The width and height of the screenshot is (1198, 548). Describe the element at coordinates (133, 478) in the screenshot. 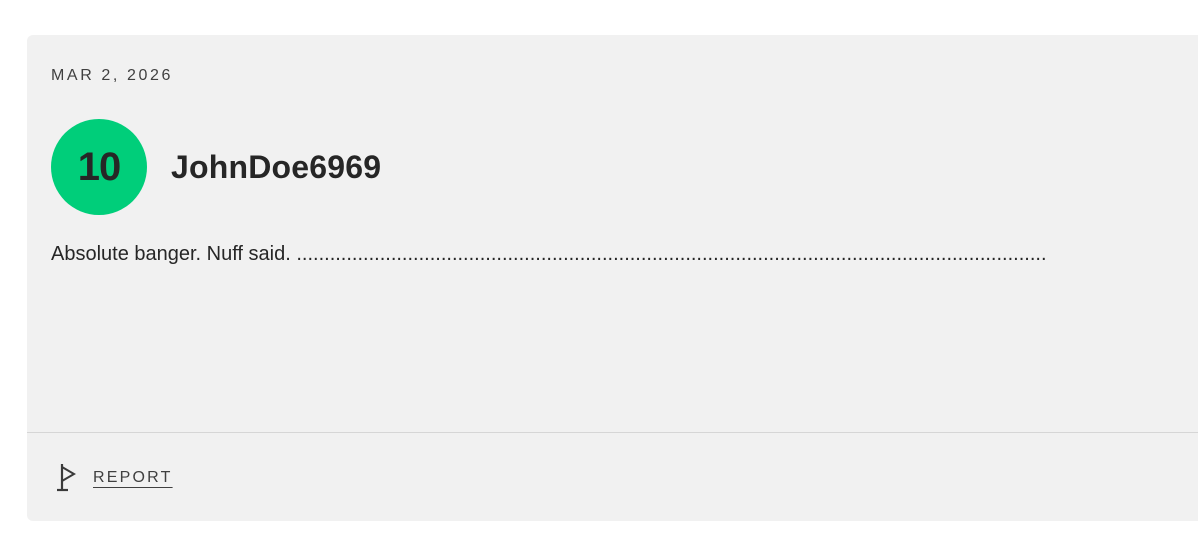

I see `report-label: REPORT` at that location.